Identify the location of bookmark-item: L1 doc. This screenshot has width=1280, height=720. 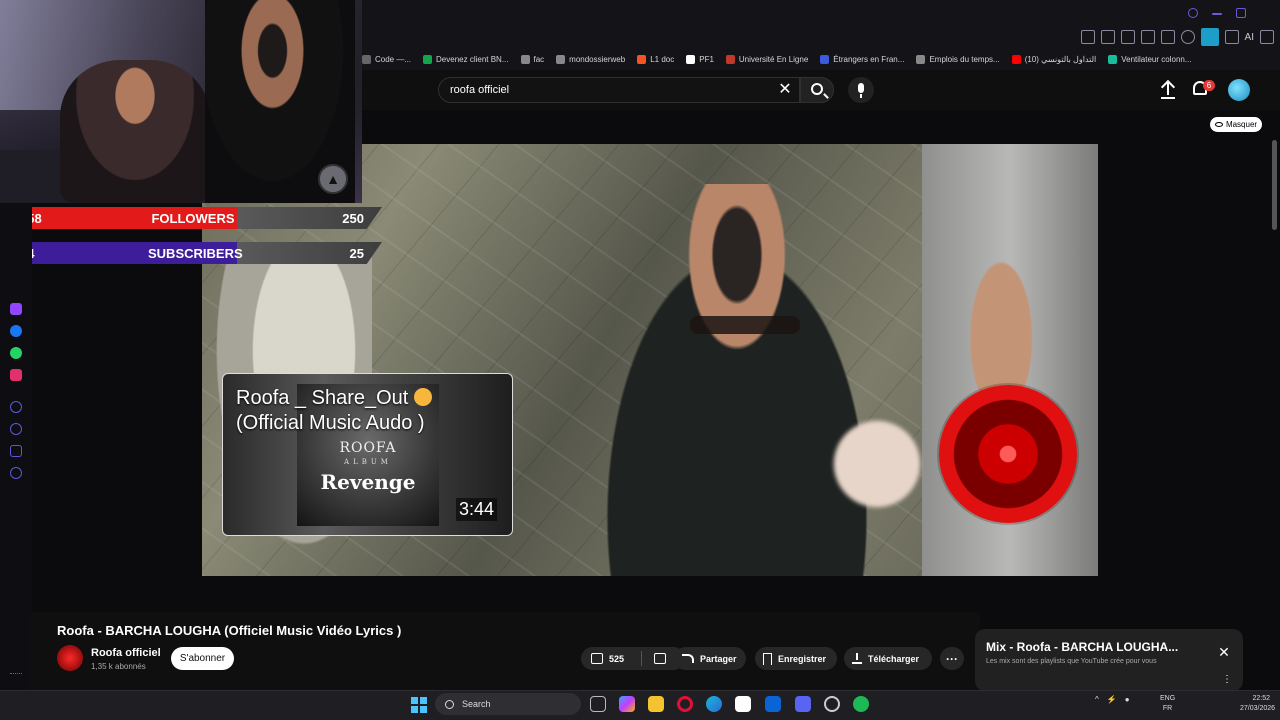
(655, 59).